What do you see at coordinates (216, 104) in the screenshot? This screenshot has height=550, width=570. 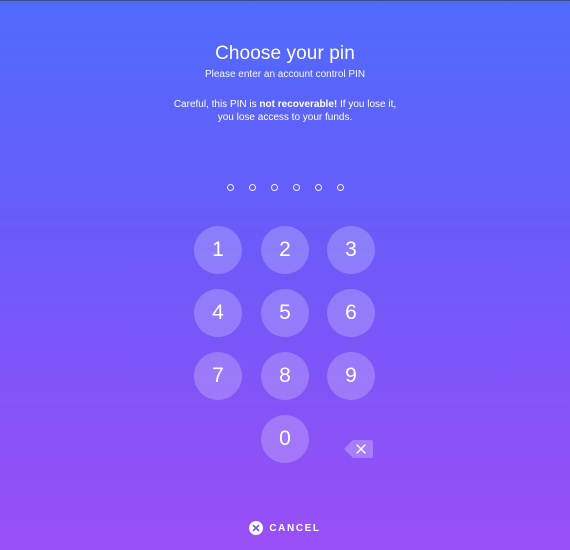 I see `warning-prefix: Careful, this PIN is` at bounding box center [216, 104].